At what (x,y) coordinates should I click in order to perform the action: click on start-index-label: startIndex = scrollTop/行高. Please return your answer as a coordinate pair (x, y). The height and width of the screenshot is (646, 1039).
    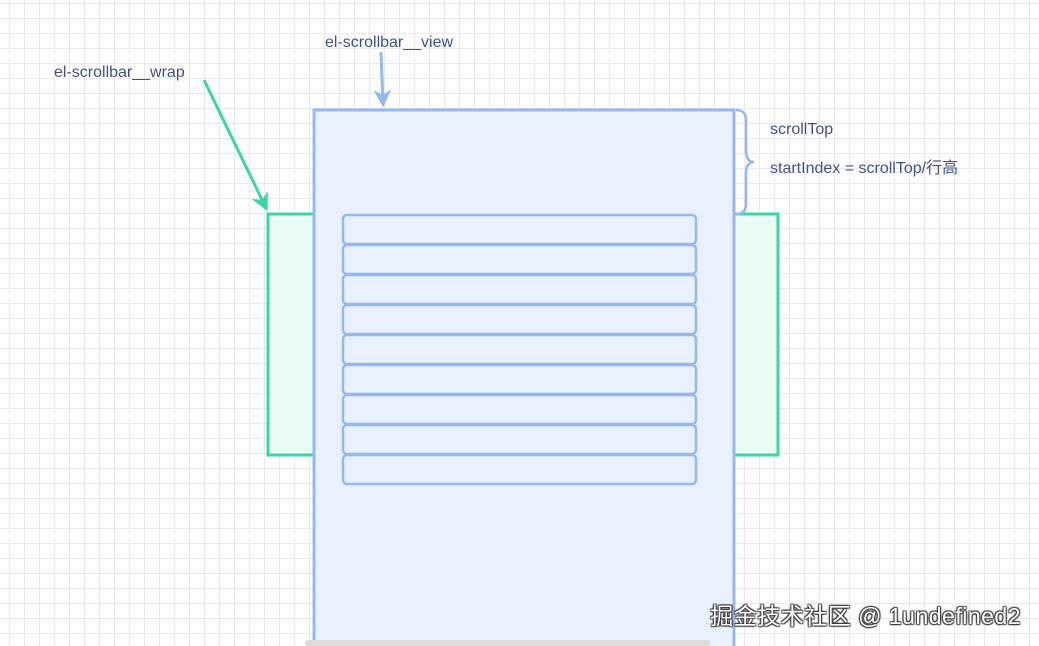
    Looking at the image, I should click on (864, 168).